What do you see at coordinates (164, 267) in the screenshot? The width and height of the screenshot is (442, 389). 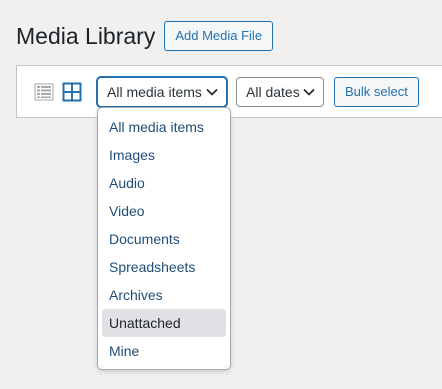 I see `dropdown-option-spreadsheets: Spreadsheets` at bounding box center [164, 267].